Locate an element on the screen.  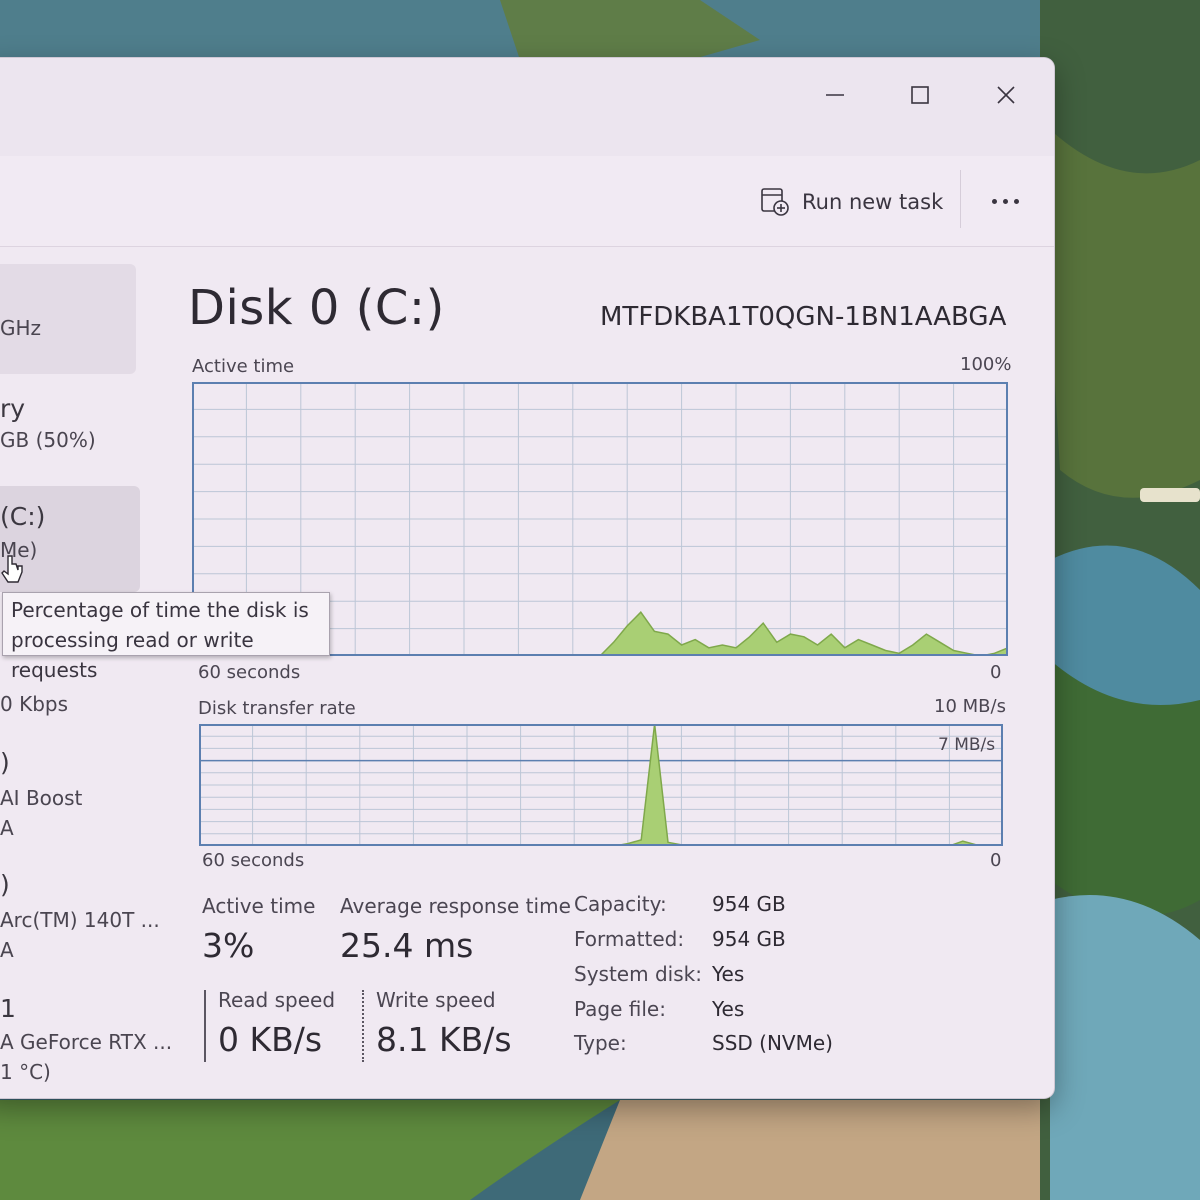
active-time-stat-label: Active time is located at coordinates (259, 906).